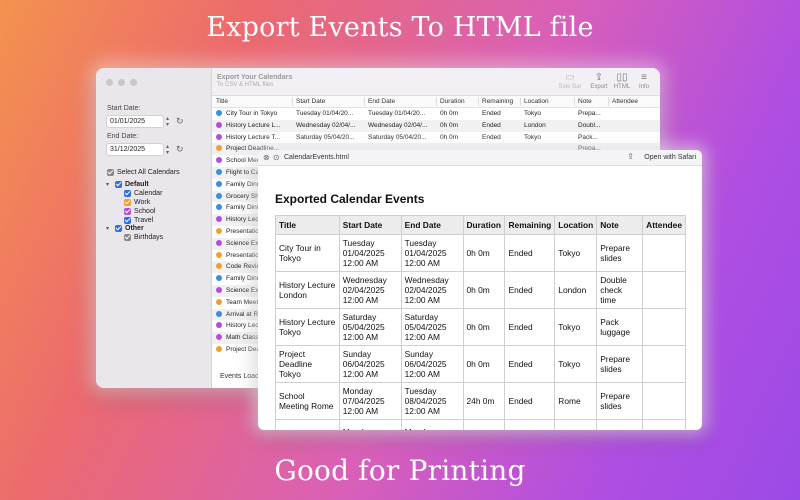  What do you see at coordinates (316, 157) in the screenshot?
I see `preview-filename: CalendarEvents.html` at bounding box center [316, 157].